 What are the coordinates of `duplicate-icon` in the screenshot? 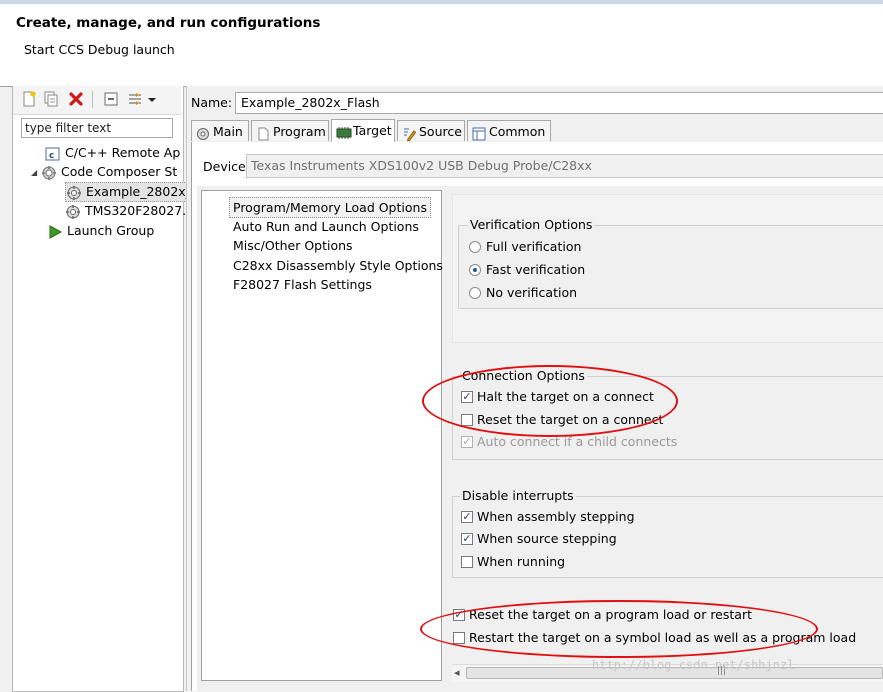 It's located at (51, 99).